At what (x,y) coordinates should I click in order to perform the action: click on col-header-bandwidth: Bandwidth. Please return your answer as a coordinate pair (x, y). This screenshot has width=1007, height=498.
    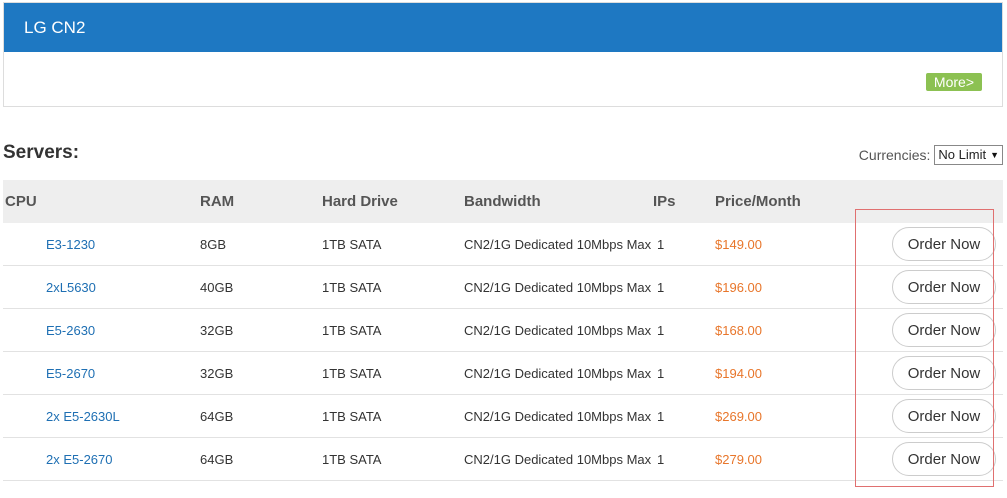
    Looking at the image, I should click on (502, 201).